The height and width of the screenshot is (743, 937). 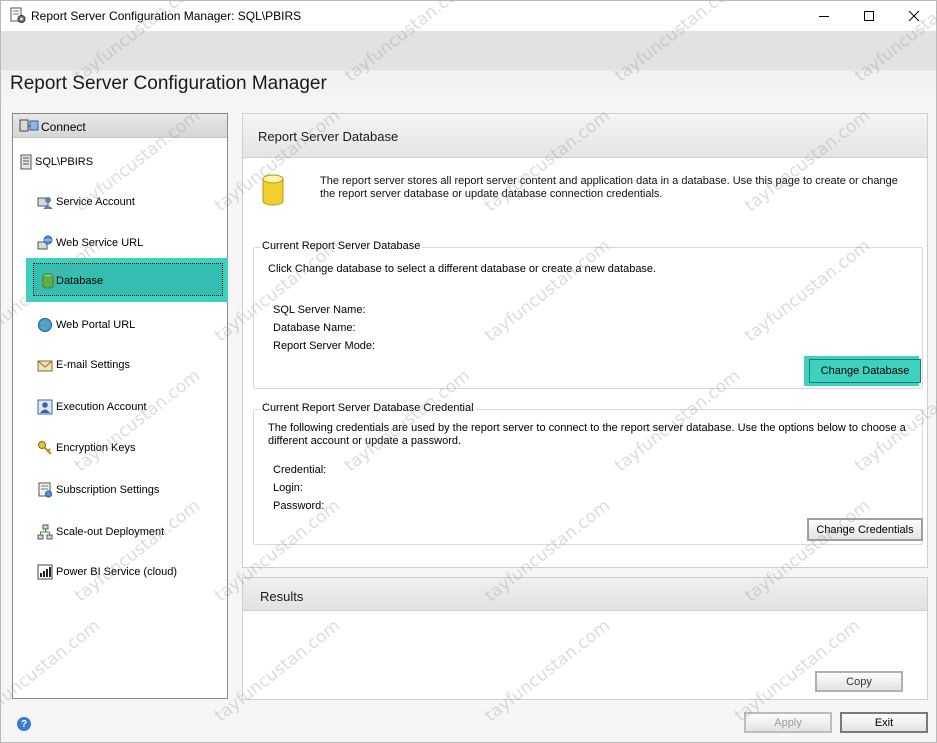 I want to click on nav-label: Encryption Keys, so click(x=96, y=448).